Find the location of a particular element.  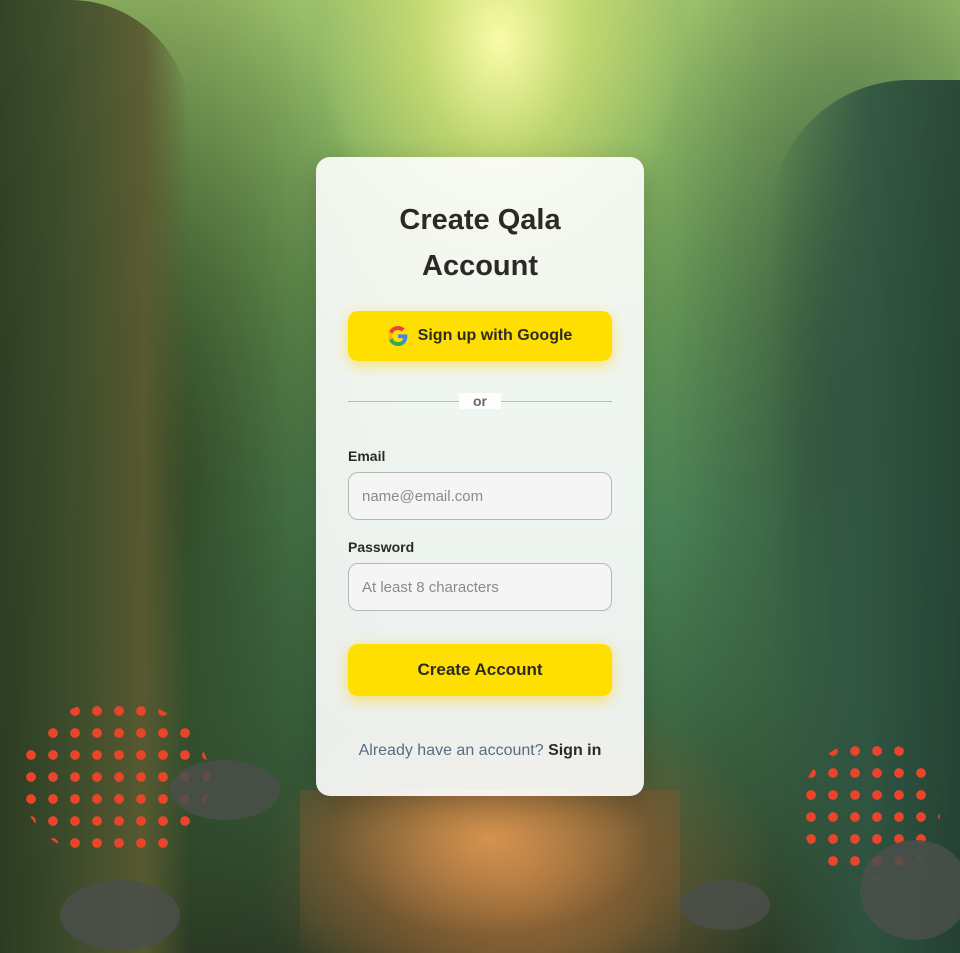

password-label: Password is located at coordinates (381, 547).